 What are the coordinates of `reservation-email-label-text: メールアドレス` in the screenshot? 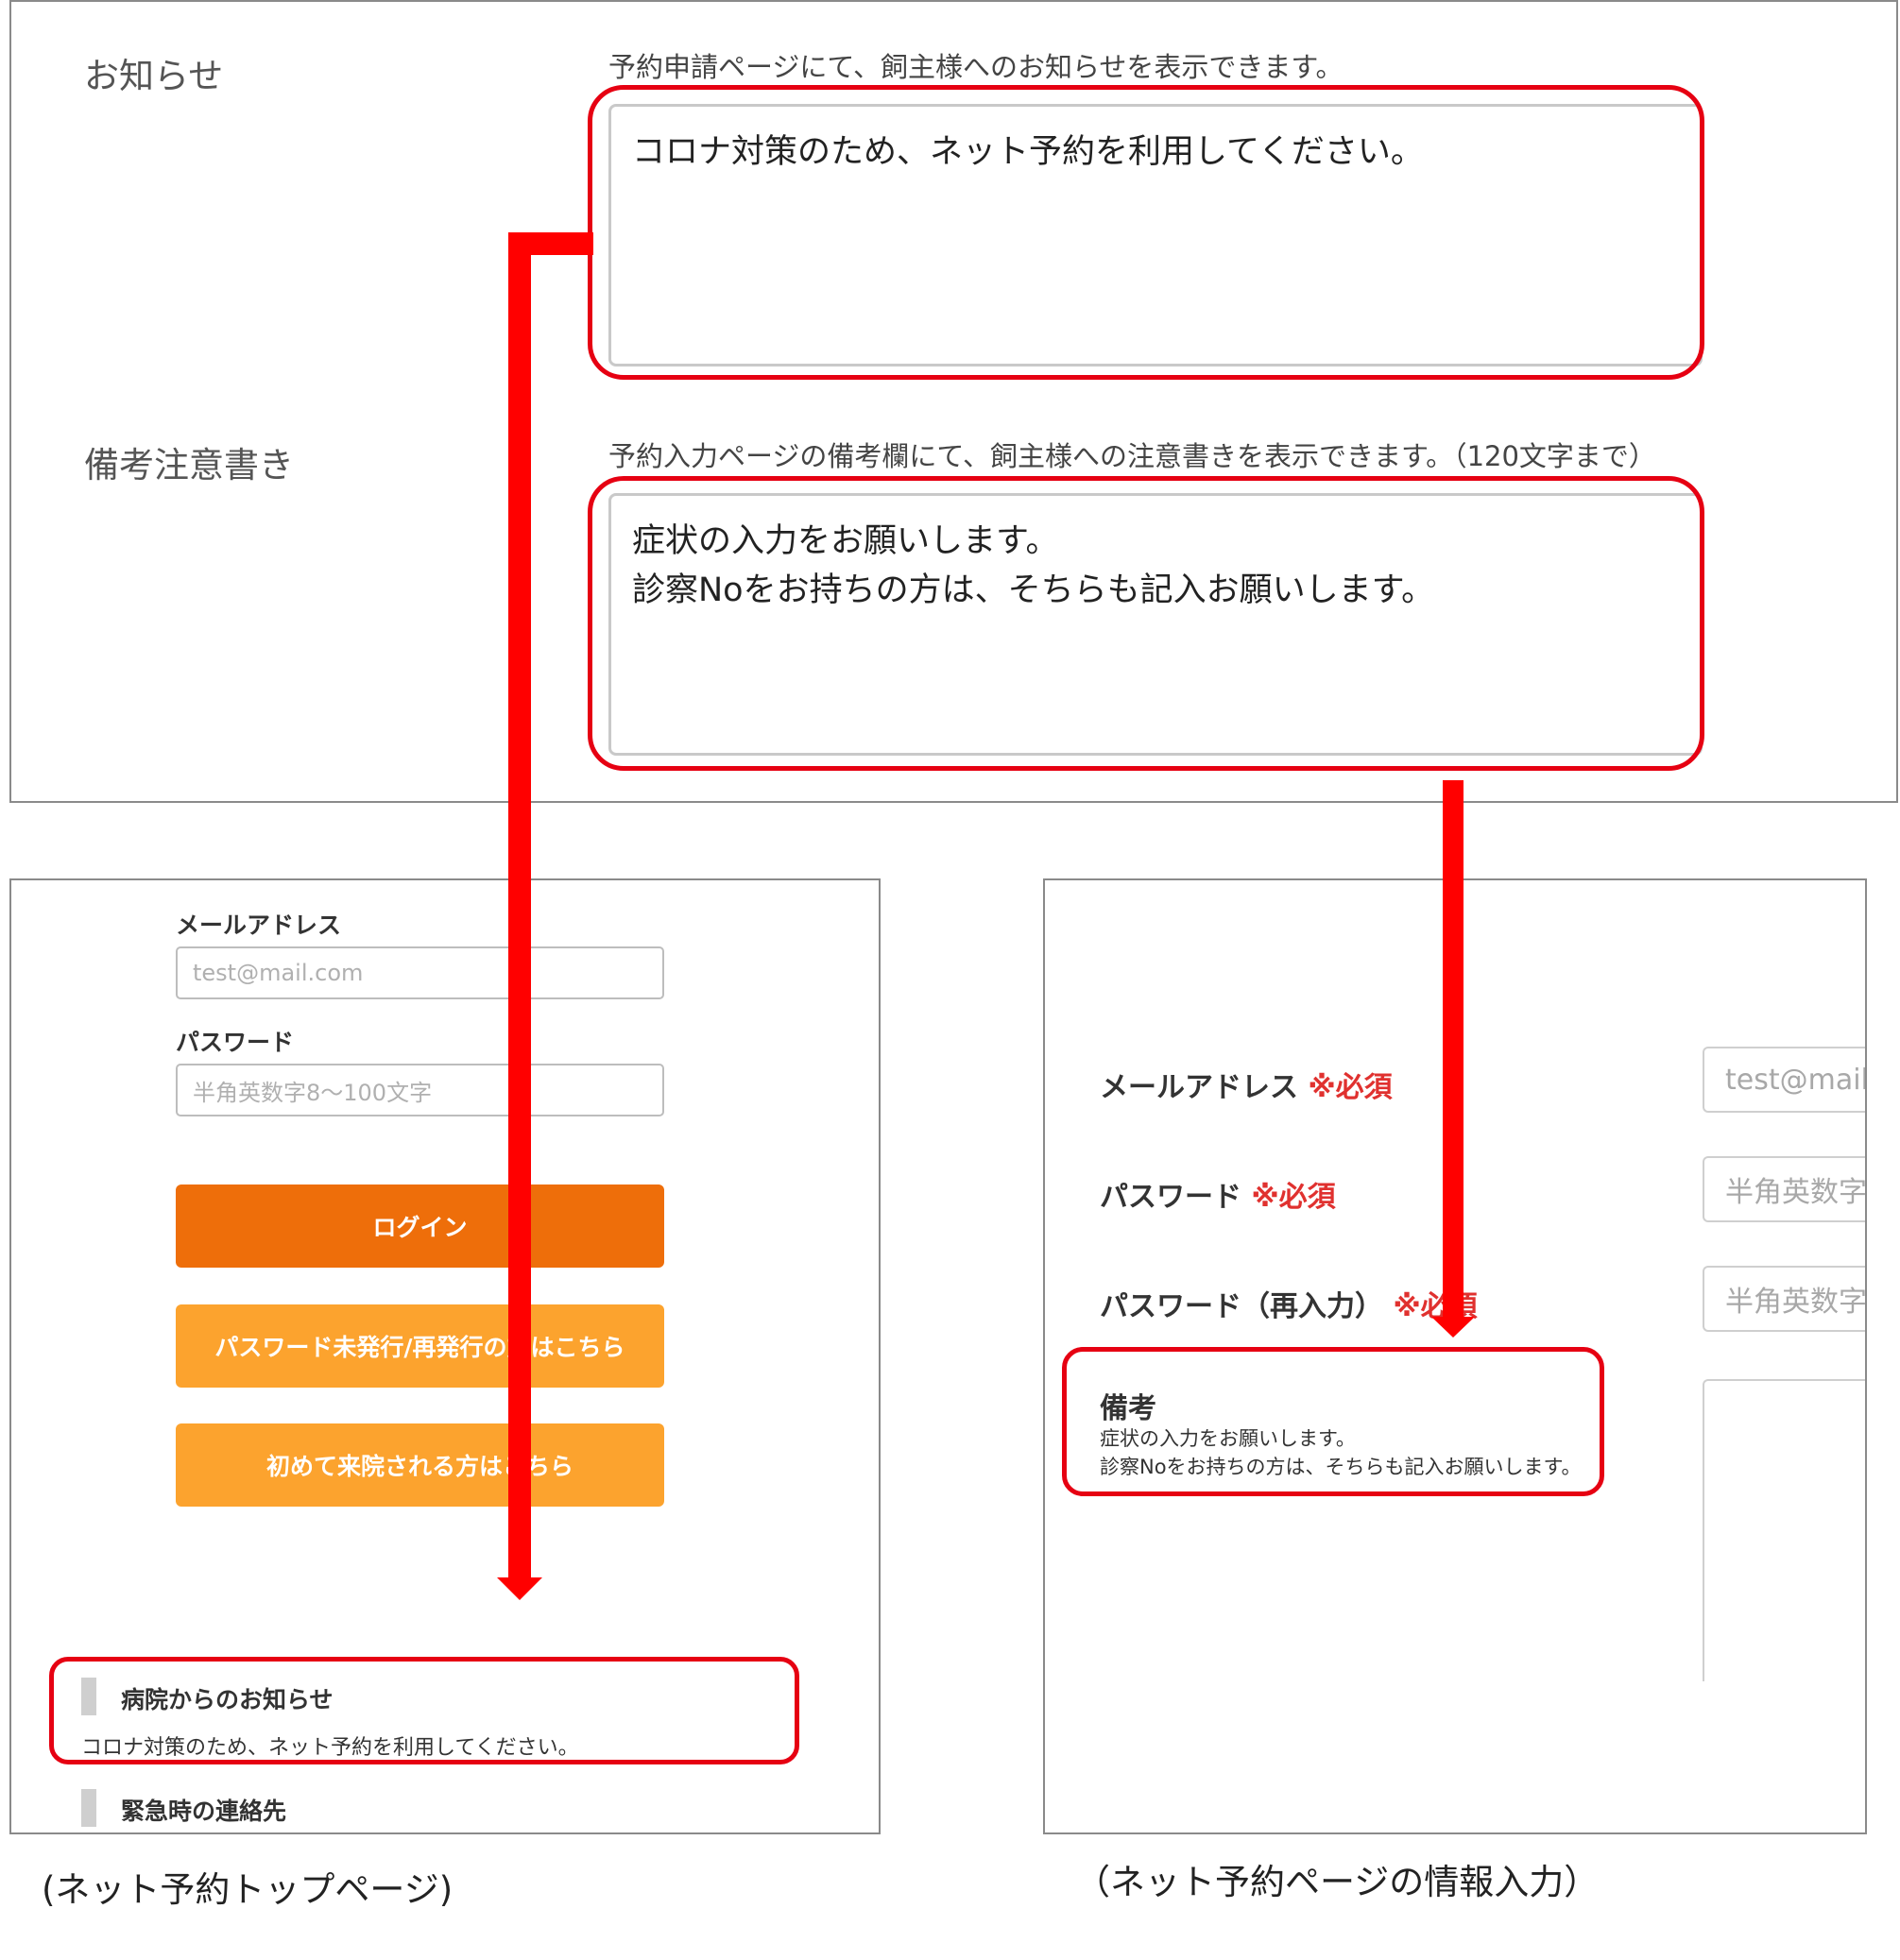 It's located at (1199, 1087).